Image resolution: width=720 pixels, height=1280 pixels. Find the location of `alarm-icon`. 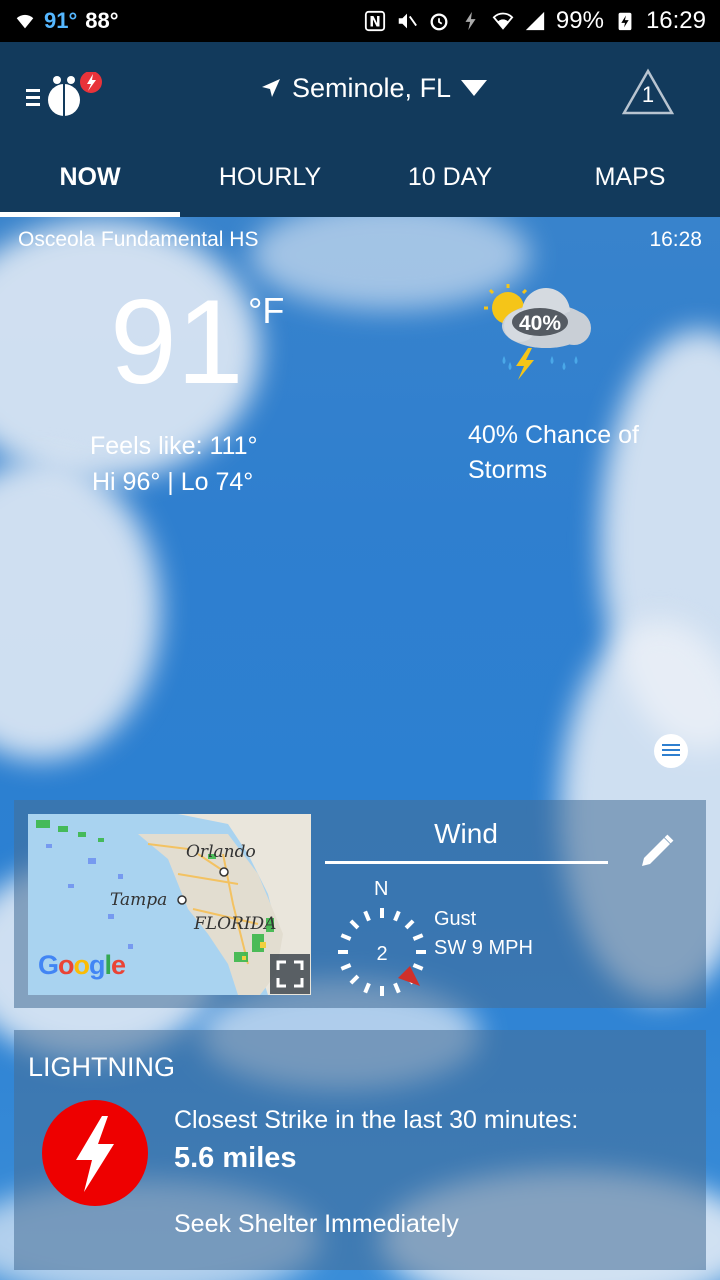

alarm-icon is located at coordinates (439, 22).